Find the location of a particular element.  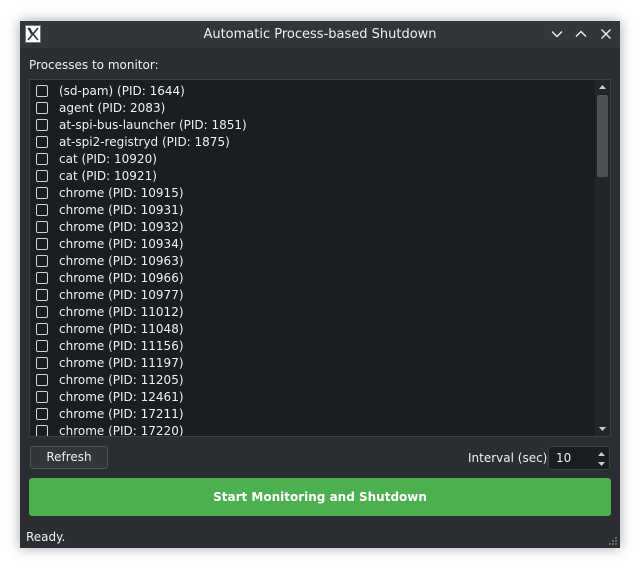

process-list-item: chrome (PID: 11197) is located at coordinates (312, 362).